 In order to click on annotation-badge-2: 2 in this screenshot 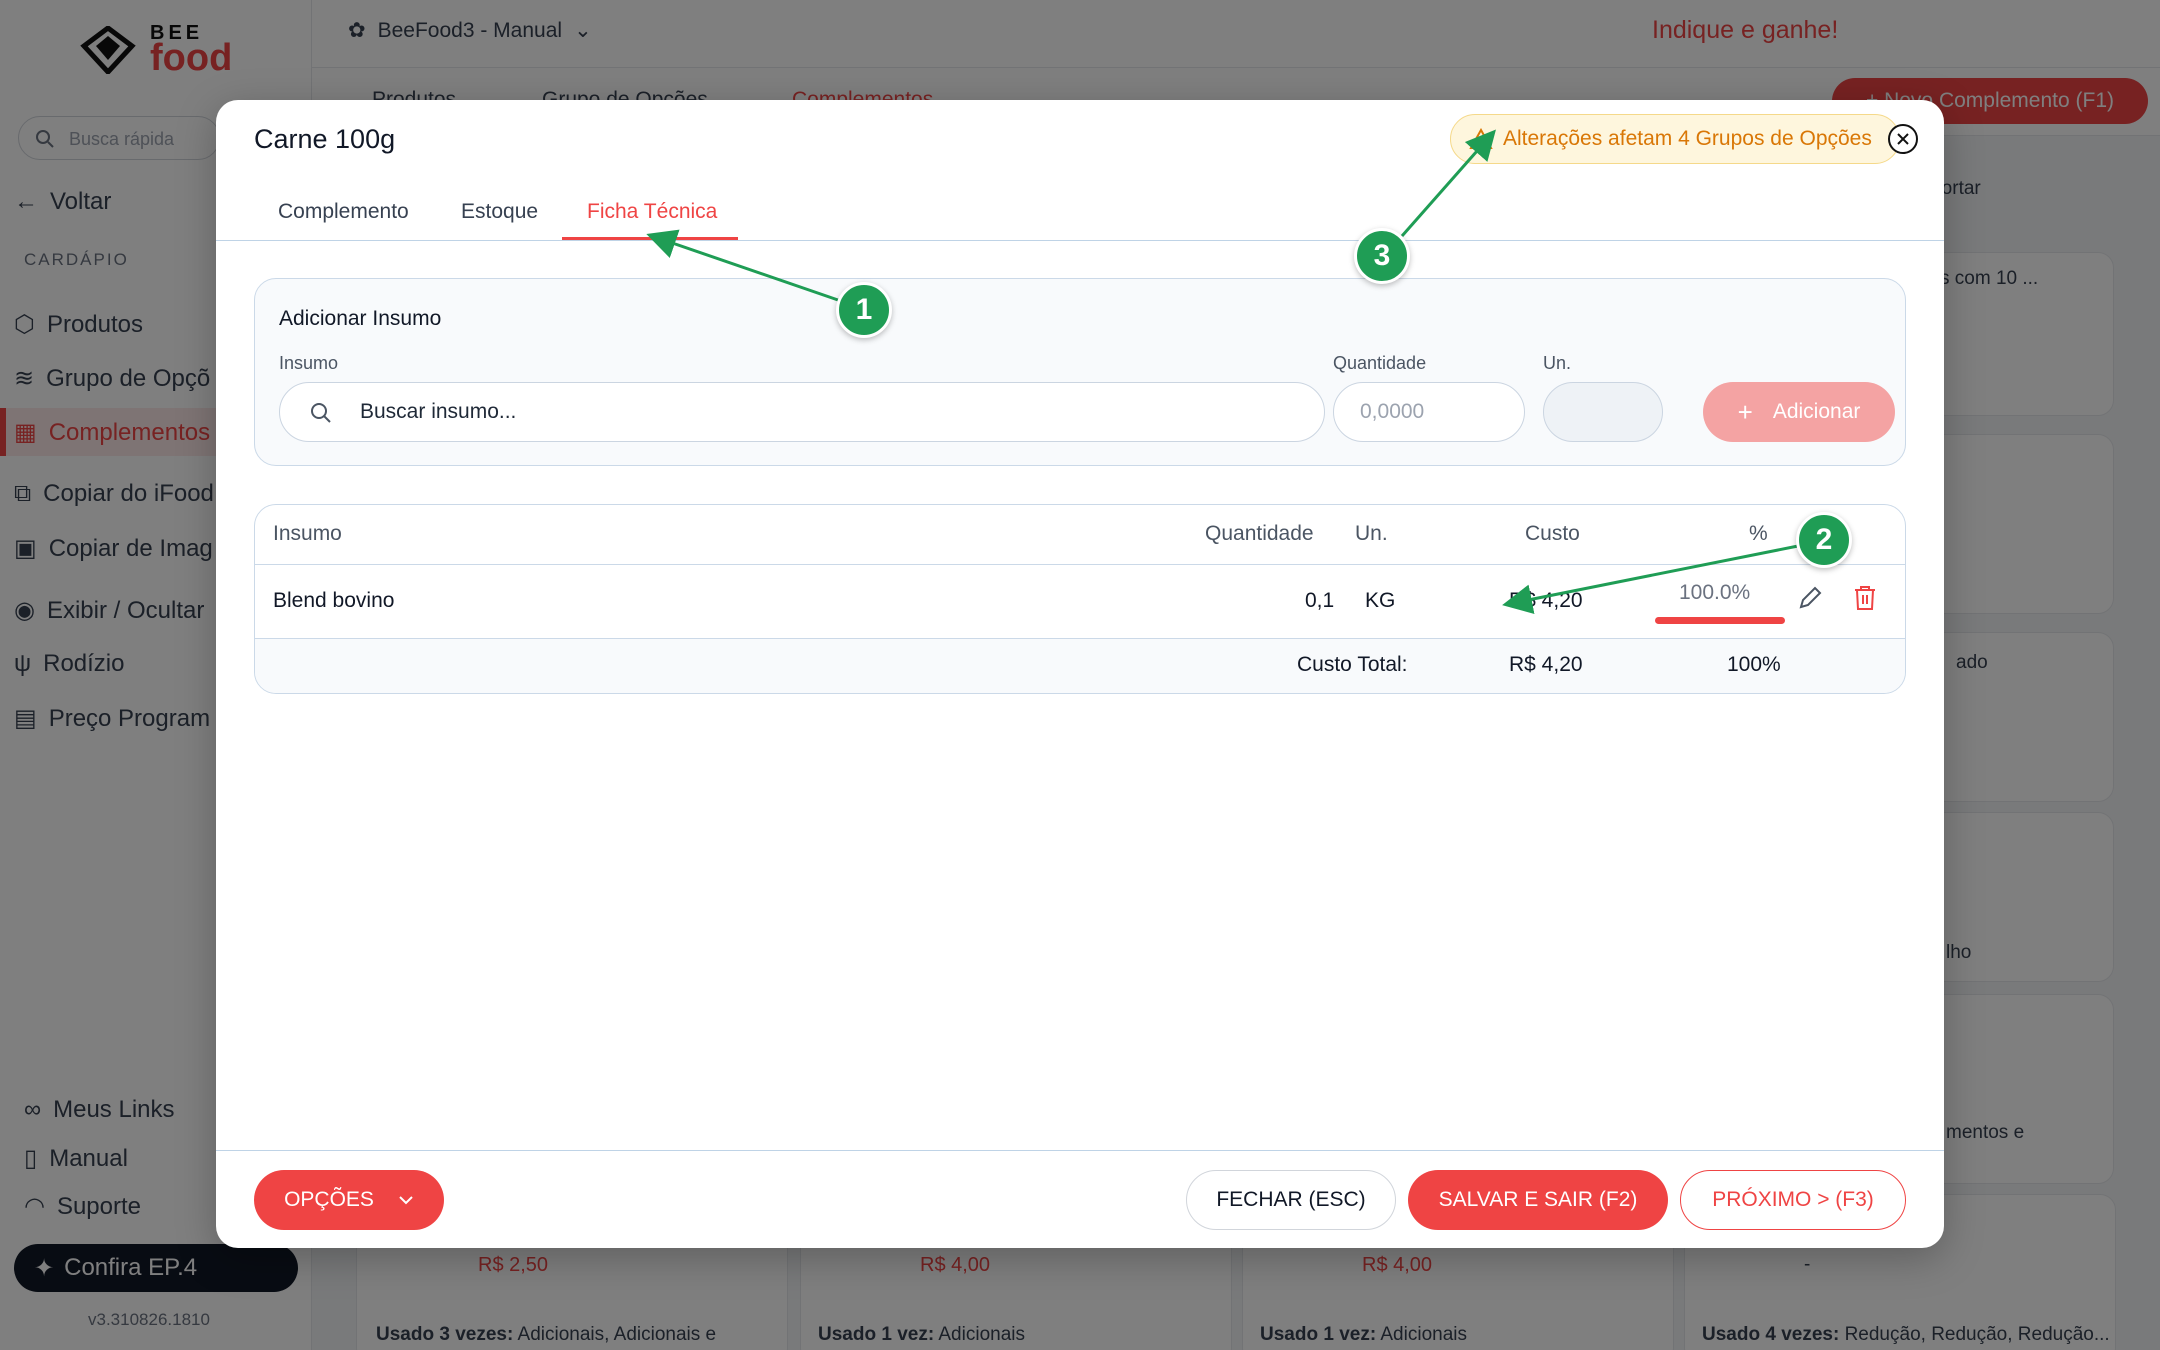, I will do `click(1824, 540)`.